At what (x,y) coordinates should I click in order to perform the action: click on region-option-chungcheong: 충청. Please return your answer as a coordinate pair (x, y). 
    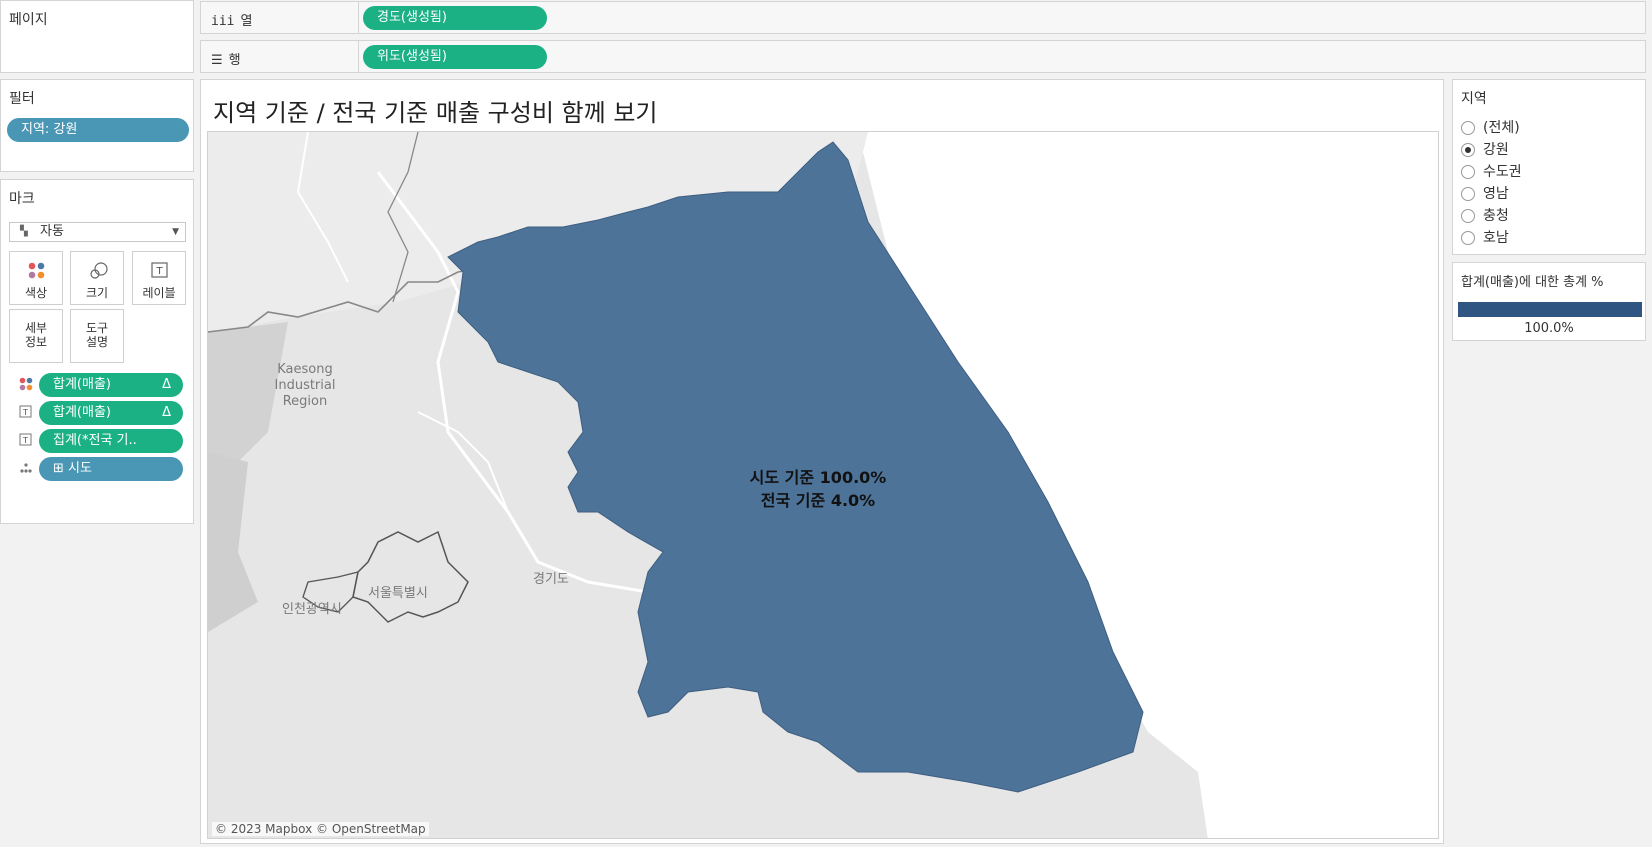
    Looking at the image, I should click on (1485, 216).